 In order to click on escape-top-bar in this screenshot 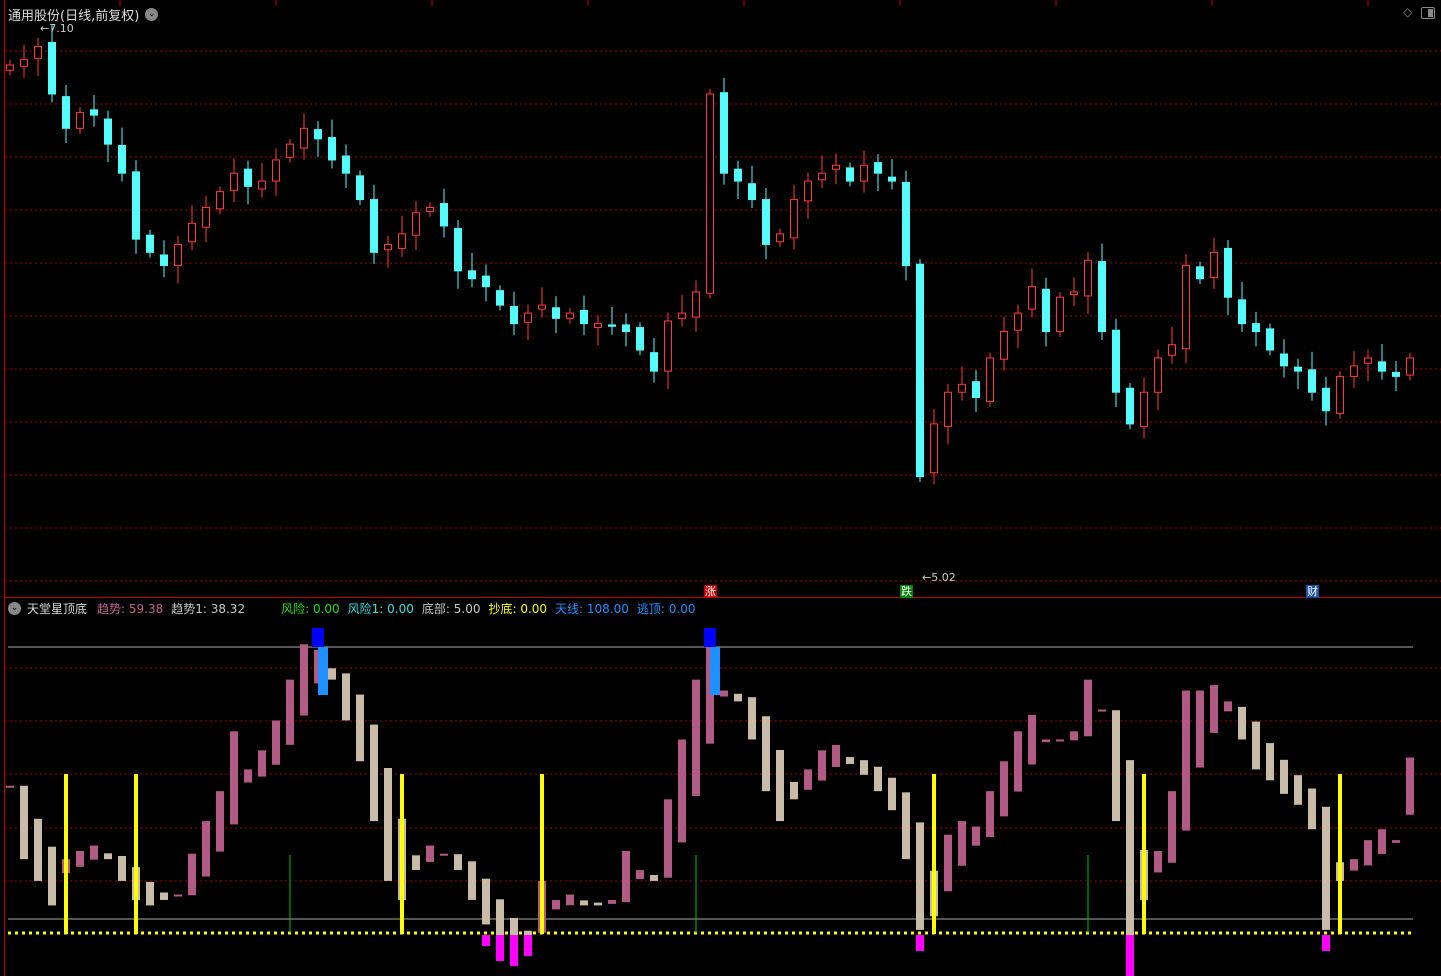, I will do `click(323, 671)`.